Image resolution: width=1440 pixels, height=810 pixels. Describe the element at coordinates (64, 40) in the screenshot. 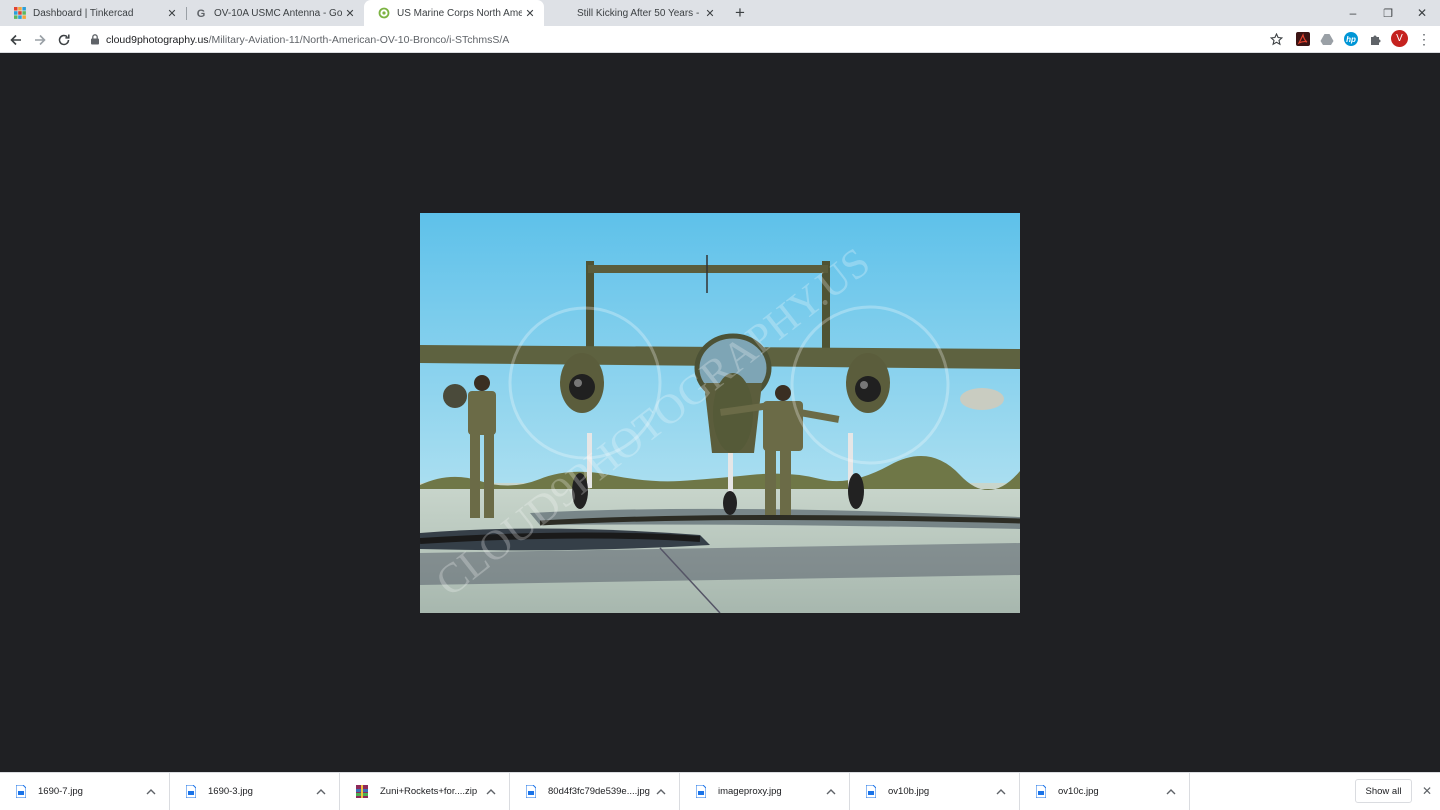

I see `reload-icon` at that location.